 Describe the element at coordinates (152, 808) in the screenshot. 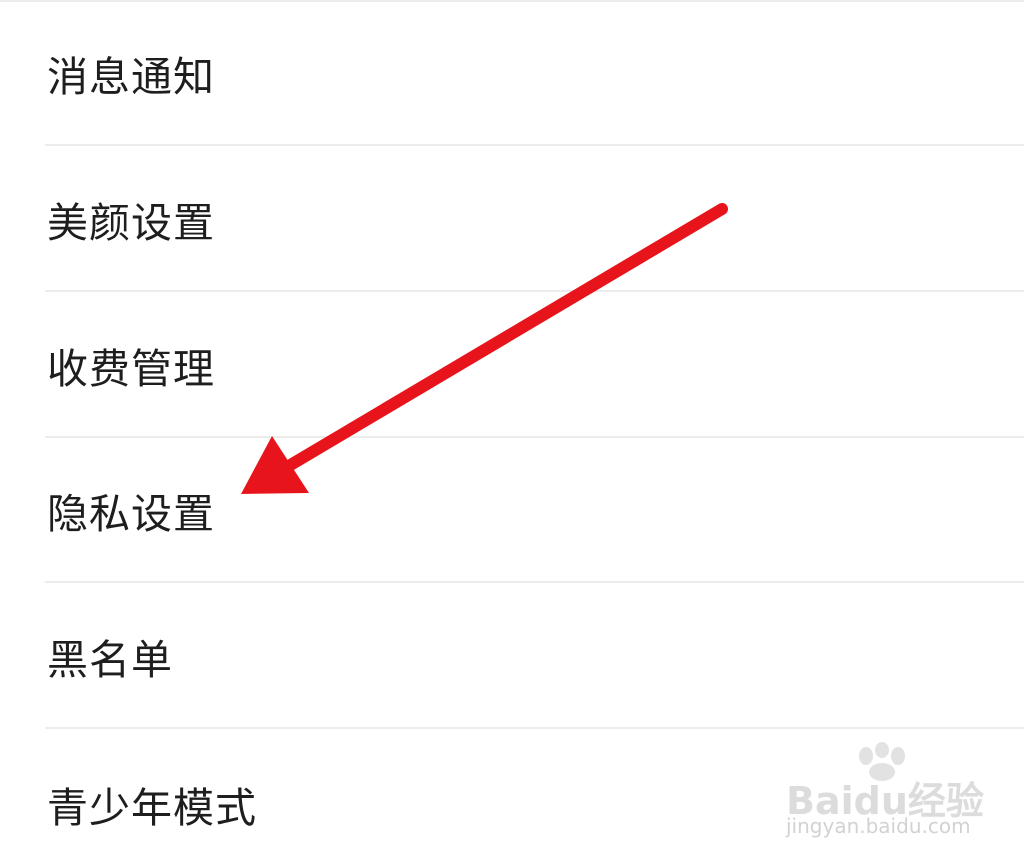

I see `settings-item-label: 青少年模式` at that location.